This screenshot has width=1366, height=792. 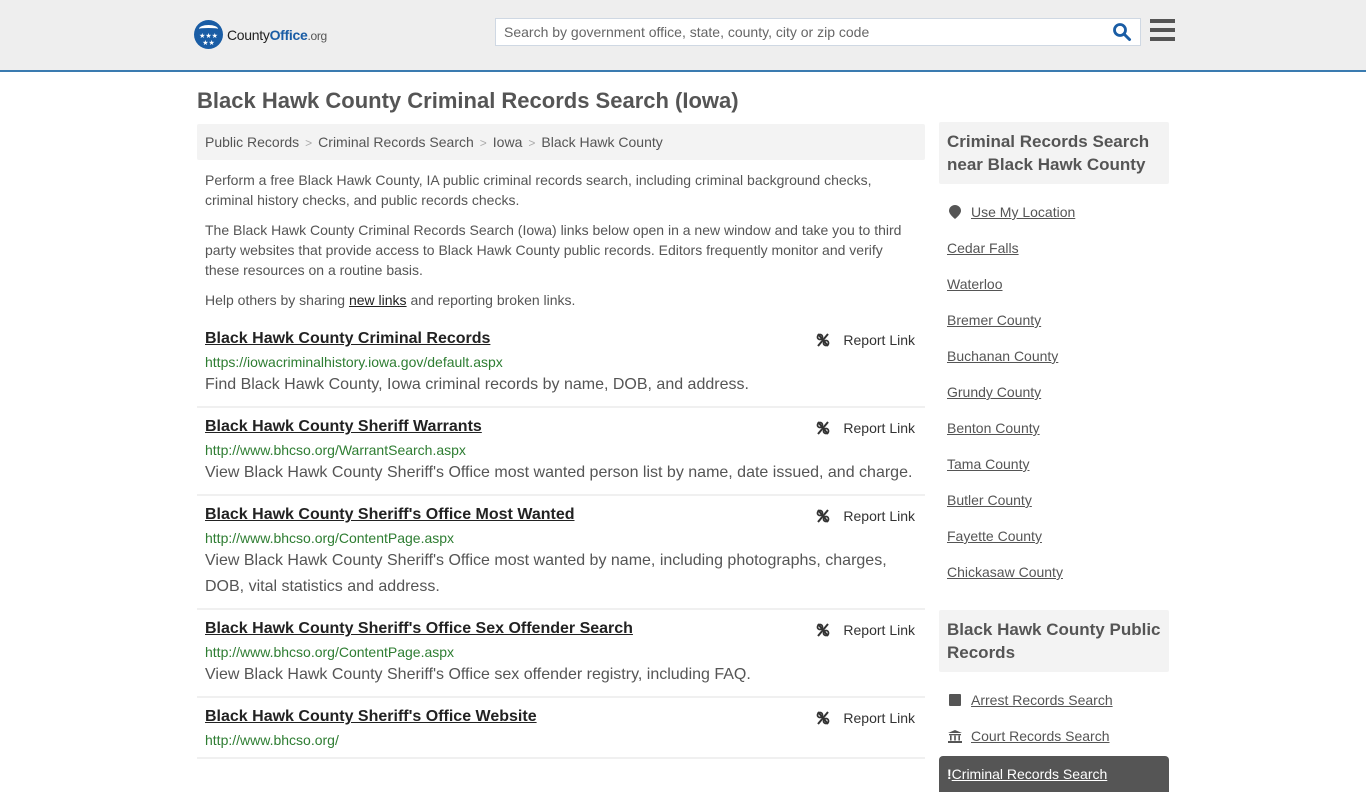 What do you see at coordinates (335, 450) in the screenshot?
I see `result-url: http://www.bhcso.org/WarrantSearch.aspx` at bounding box center [335, 450].